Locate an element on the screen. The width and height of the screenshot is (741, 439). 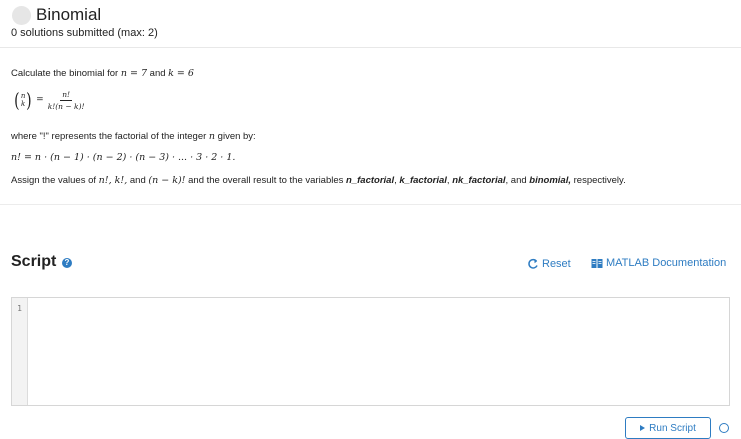
matlab-documentation-link: MATLAB Documentation is located at coordinates (658, 263).